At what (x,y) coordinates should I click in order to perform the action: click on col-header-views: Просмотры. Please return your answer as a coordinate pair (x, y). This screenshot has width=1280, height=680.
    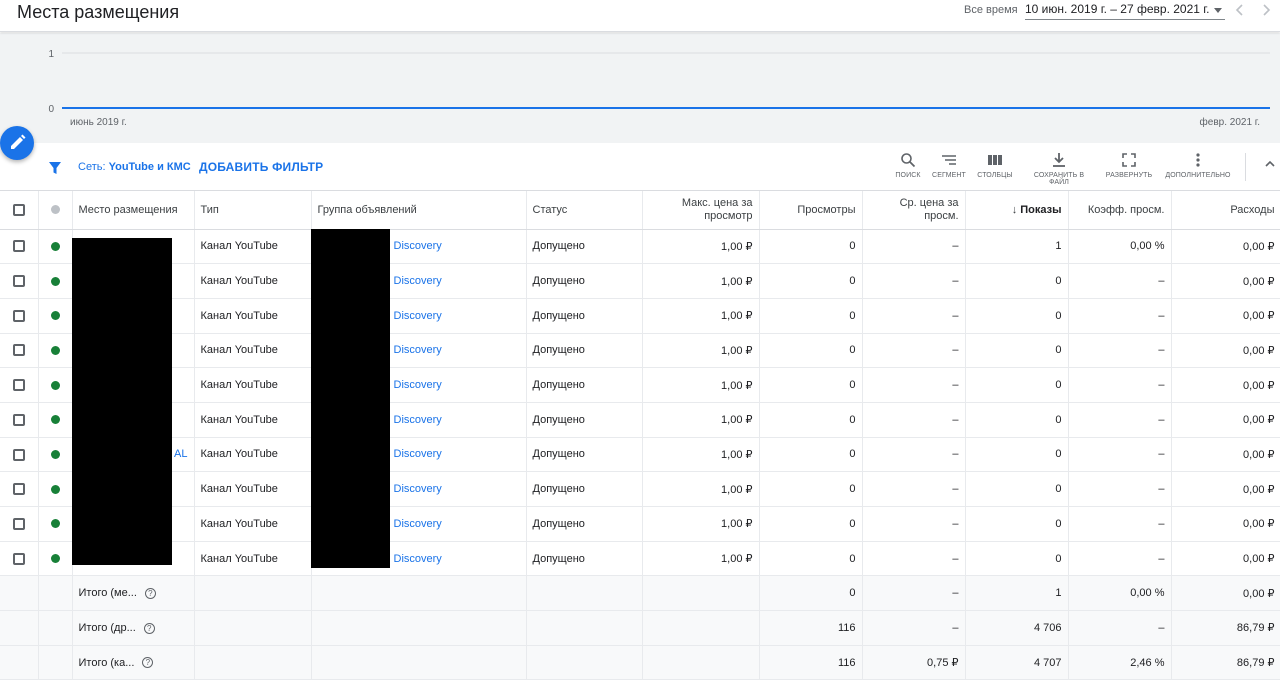
    Looking at the image, I should click on (811, 210).